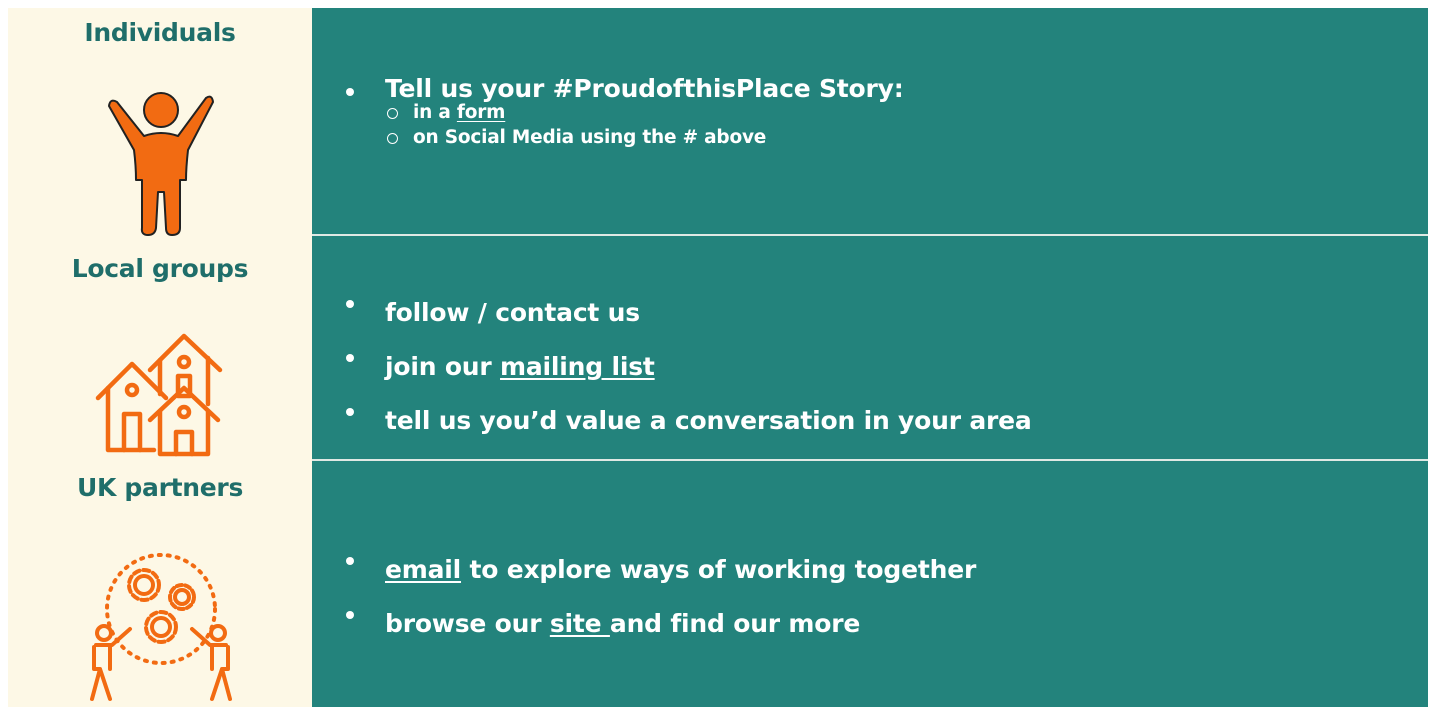  I want to click on individuals-cell: Individuals, so click(160, 122).